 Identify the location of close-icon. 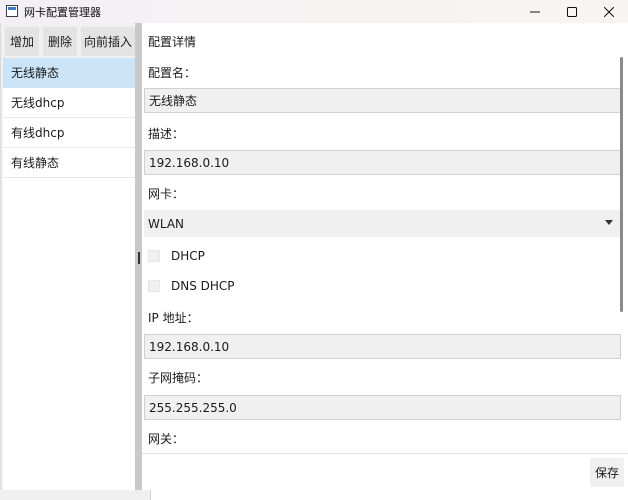
(609, 11).